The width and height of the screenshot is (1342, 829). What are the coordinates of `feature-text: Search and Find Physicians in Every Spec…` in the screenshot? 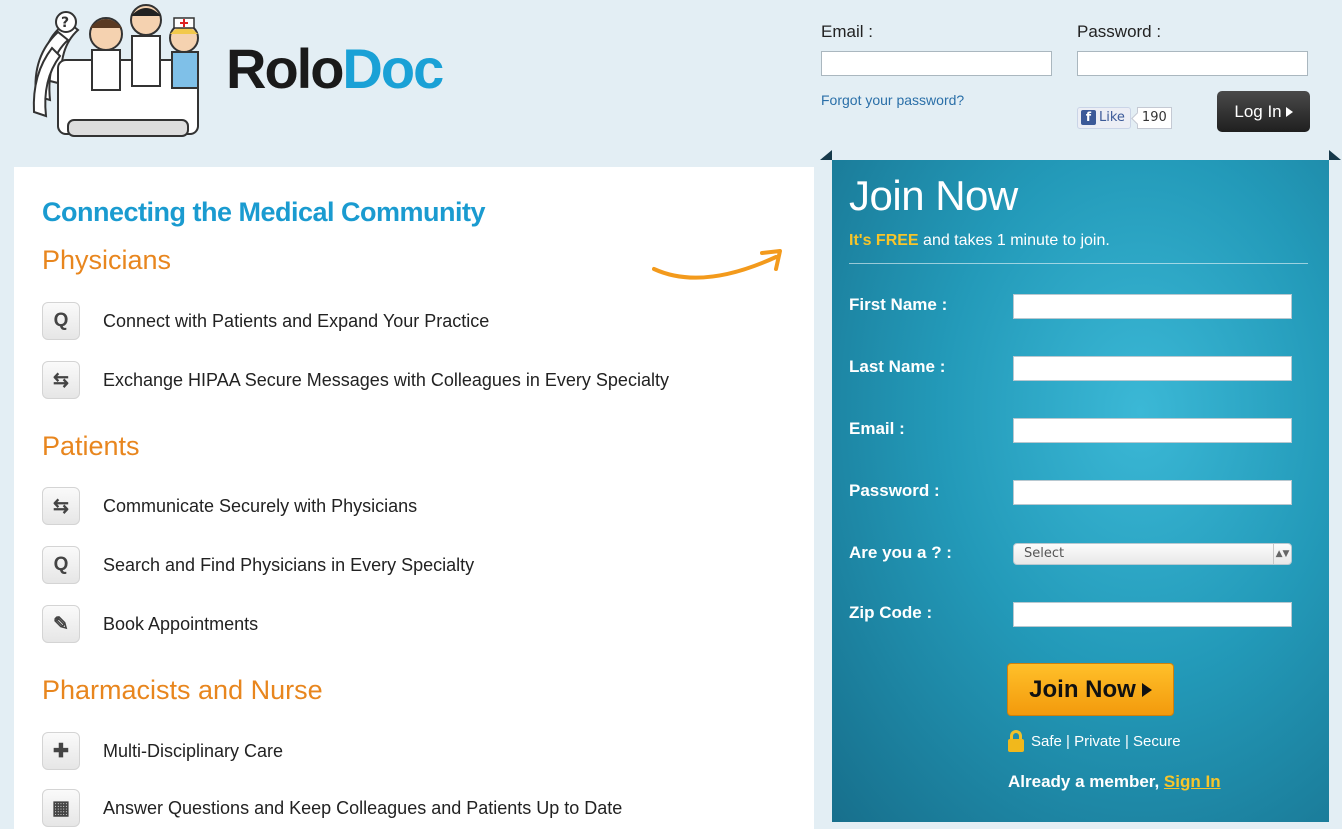 It's located at (289, 564).